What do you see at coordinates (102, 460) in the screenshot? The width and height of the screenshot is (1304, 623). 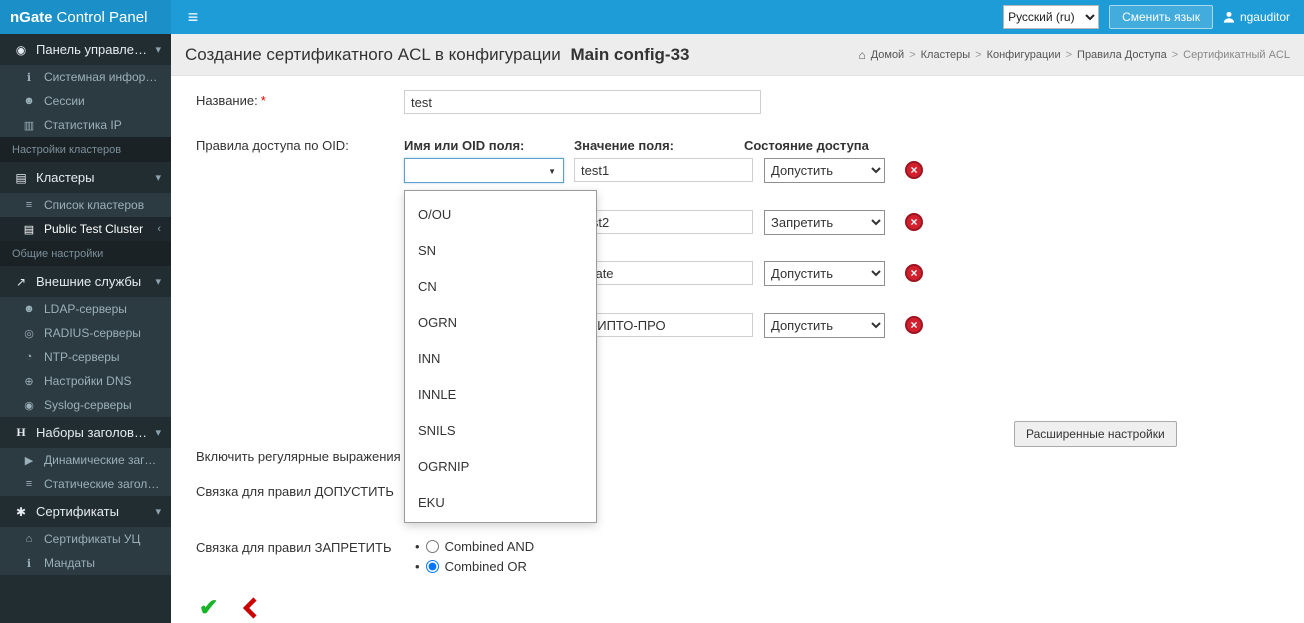 I see `sidebar-item-label: Динамические заголовки` at bounding box center [102, 460].